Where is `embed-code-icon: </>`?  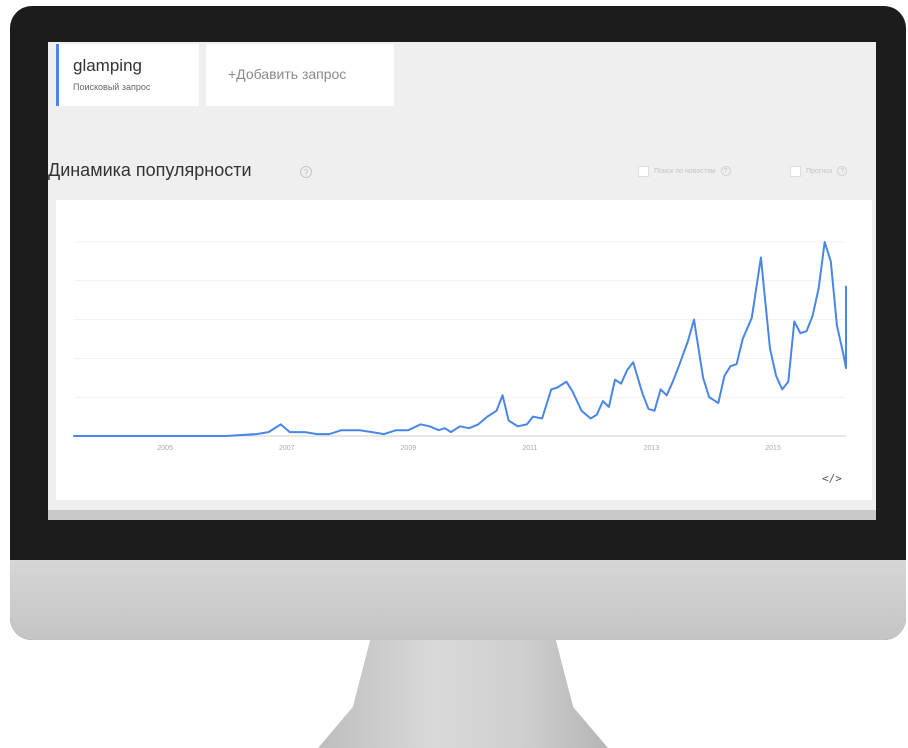
embed-code-icon: </> is located at coordinates (832, 478).